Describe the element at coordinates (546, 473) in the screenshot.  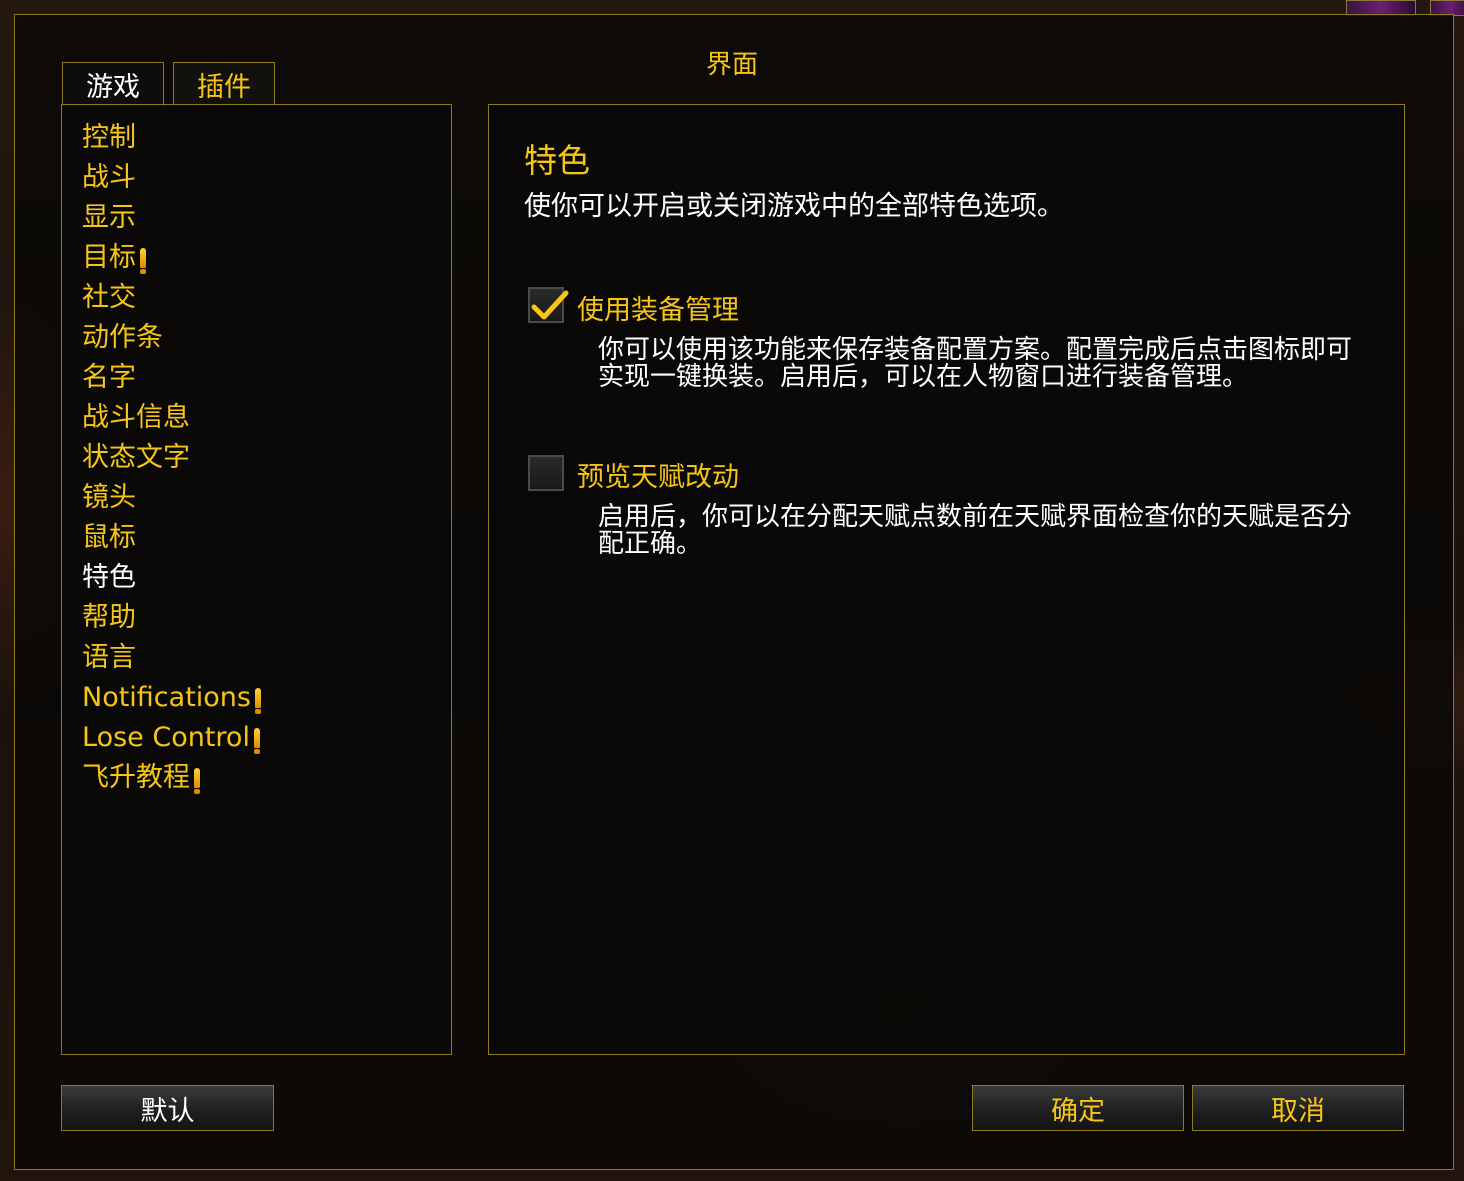
I see `preview-talent-changes-checkbox` at that location.